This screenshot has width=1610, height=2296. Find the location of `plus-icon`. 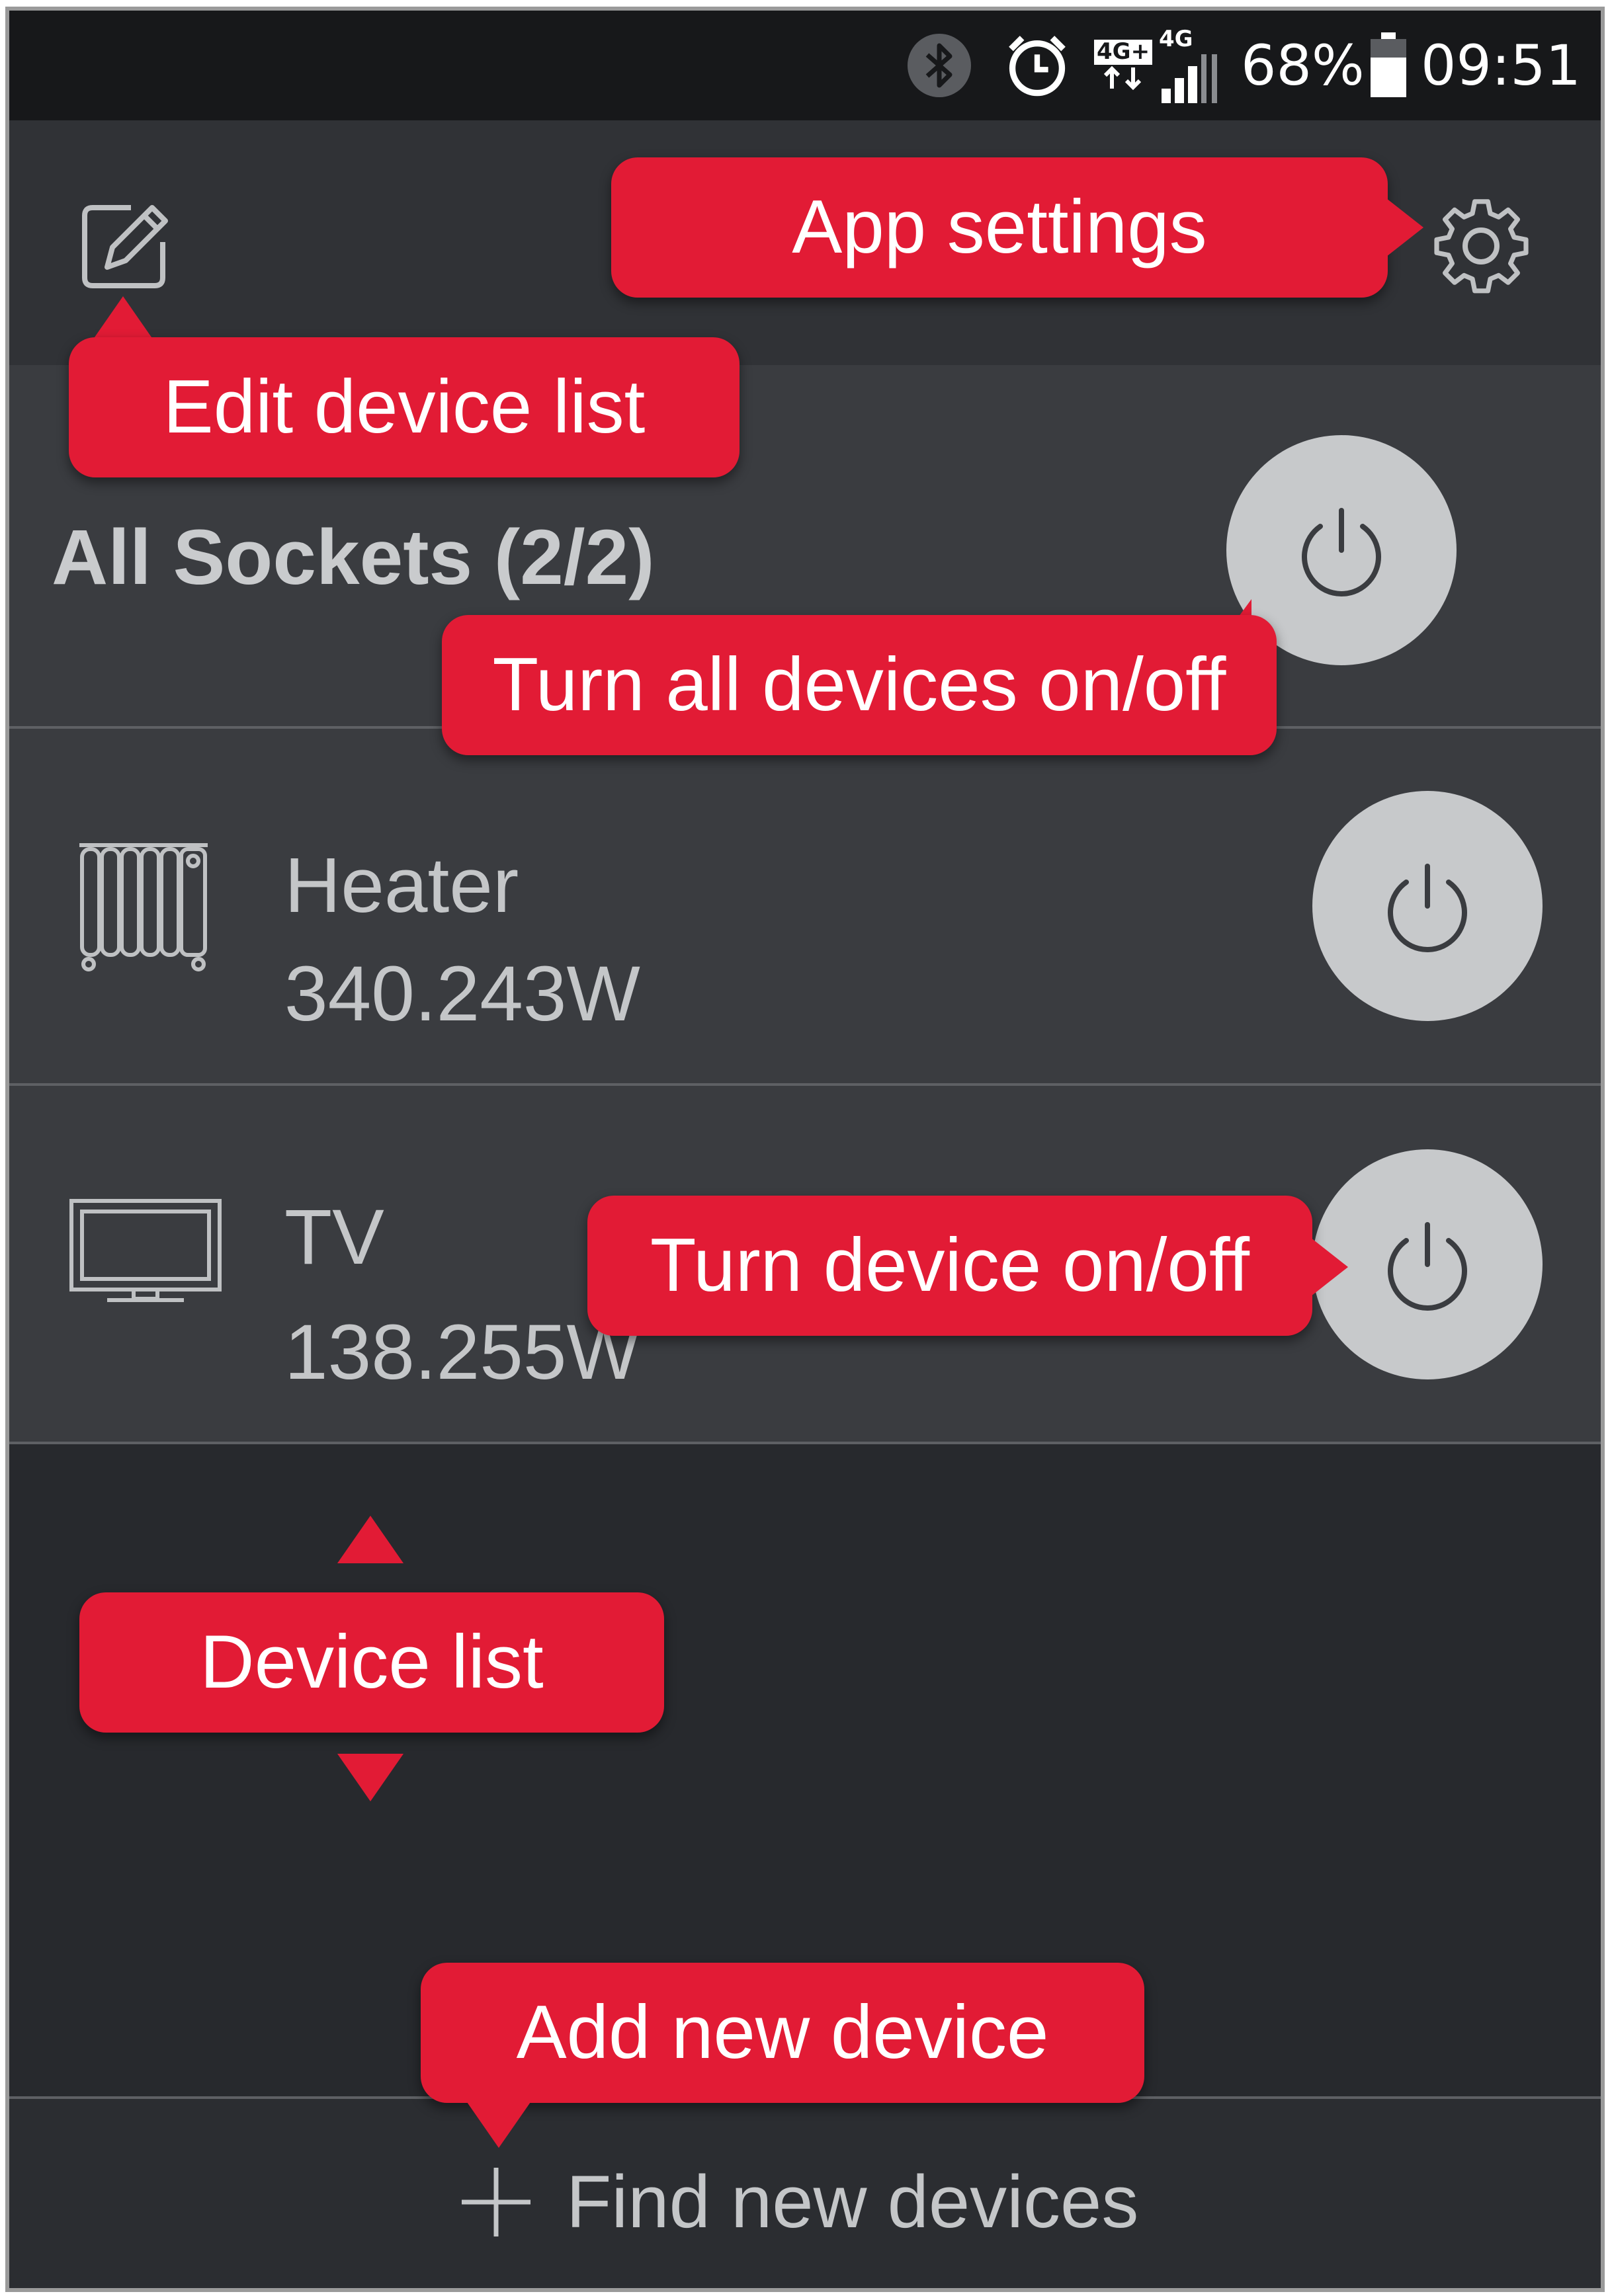

plus-icon is located at coordinates (496, 2202).